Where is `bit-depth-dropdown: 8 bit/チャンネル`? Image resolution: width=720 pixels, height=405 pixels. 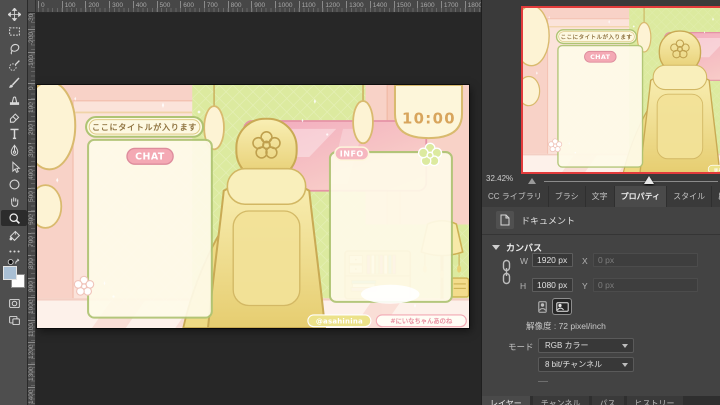
bit-depth-dropdown: 8 bit/チャンネル is located at coordinates (586, 364).